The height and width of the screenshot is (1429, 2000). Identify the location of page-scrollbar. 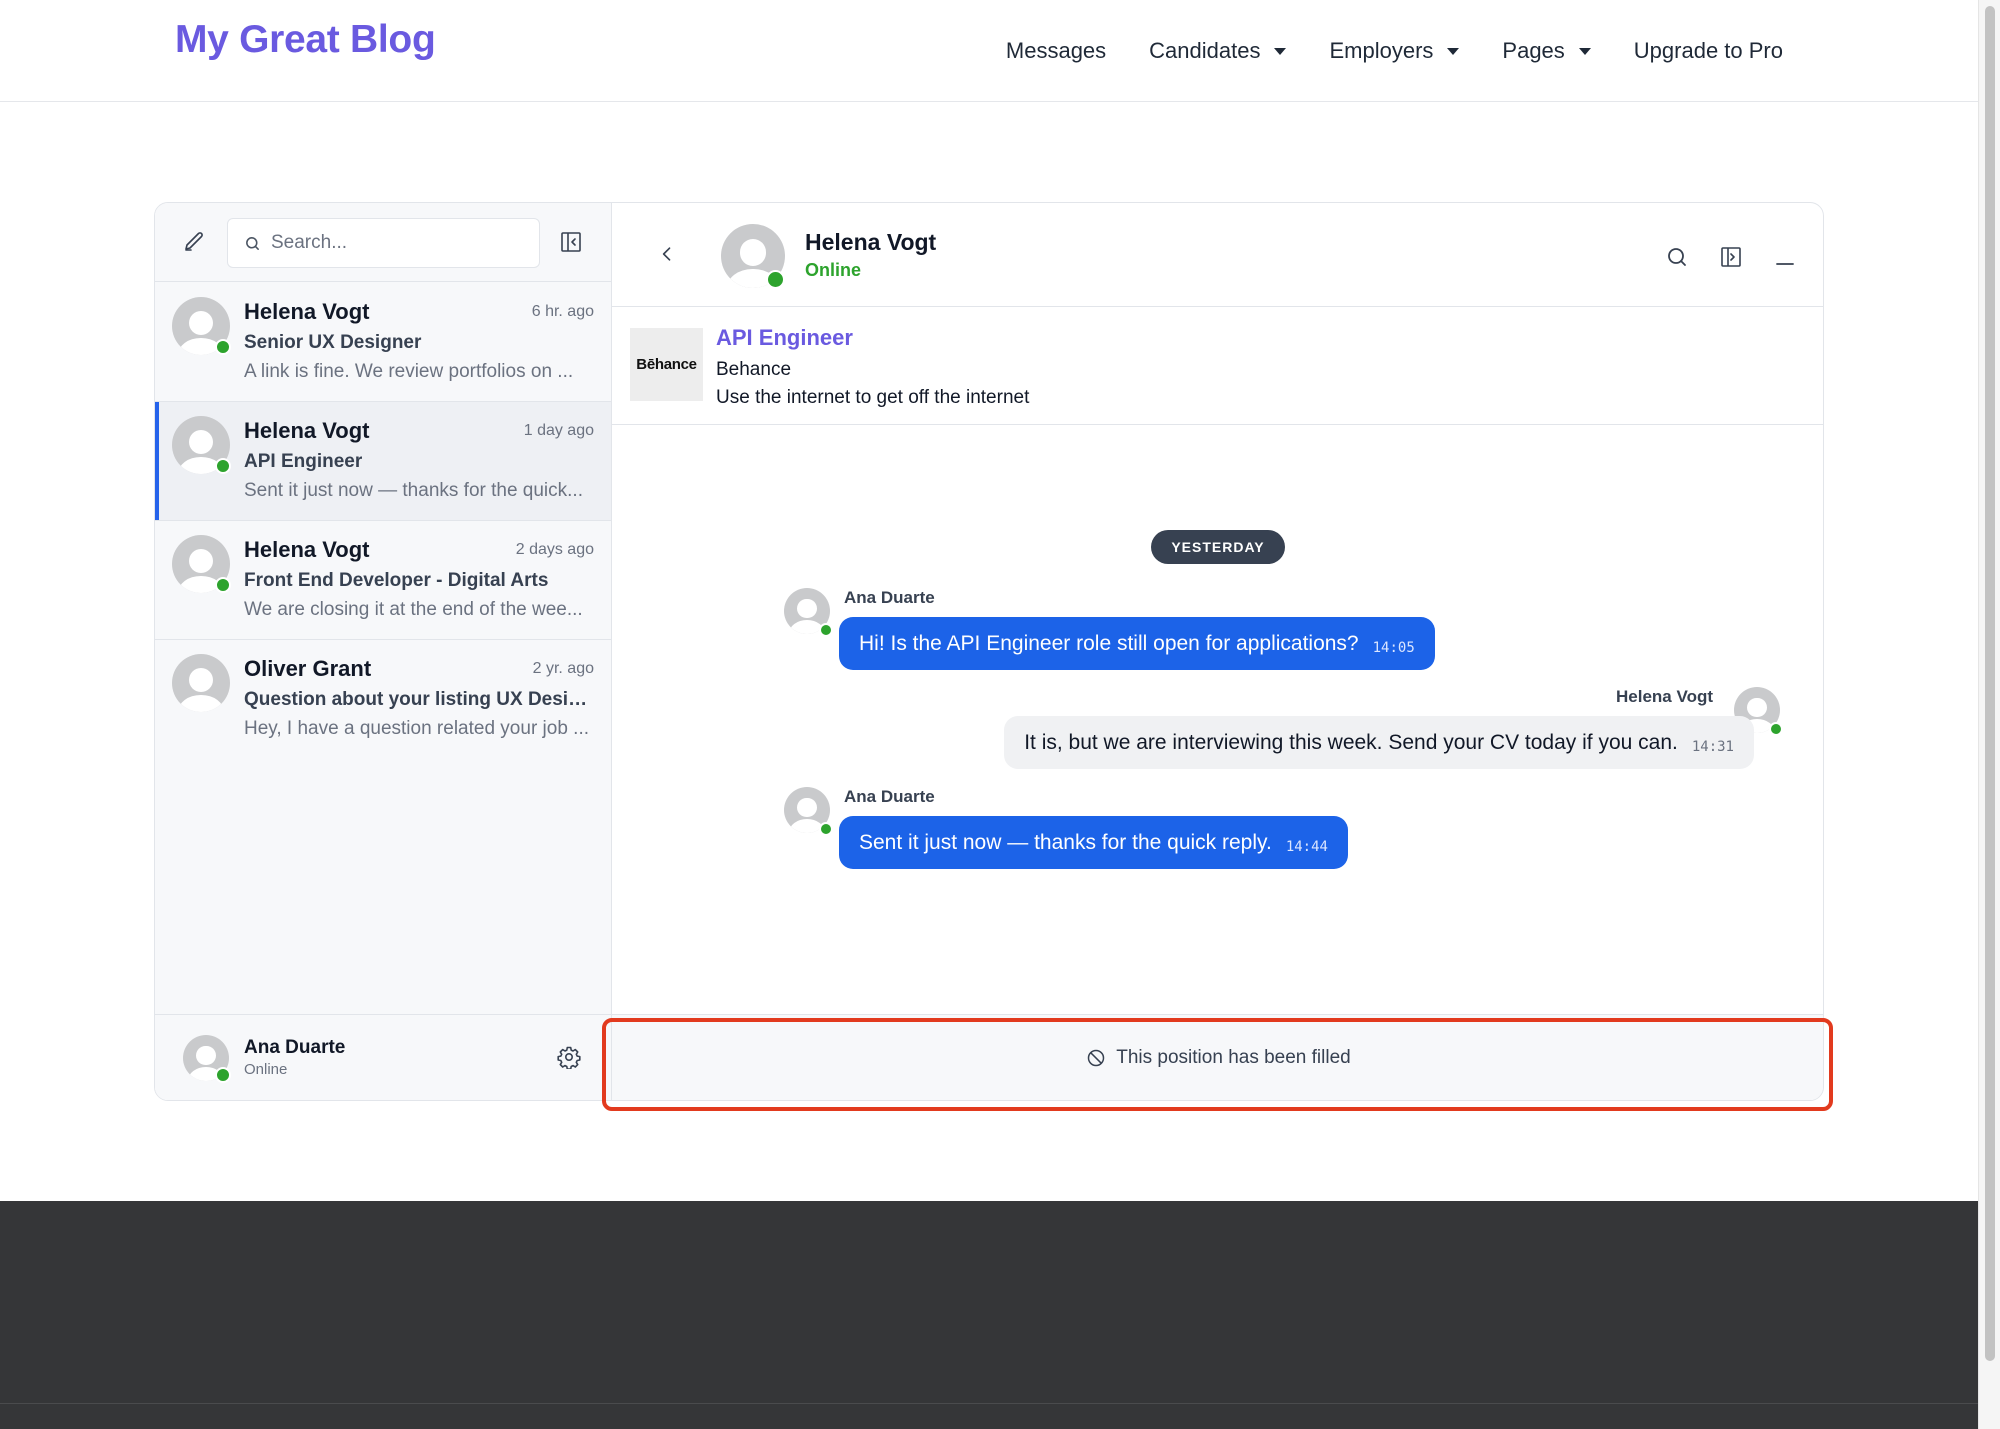
(1989, 714).